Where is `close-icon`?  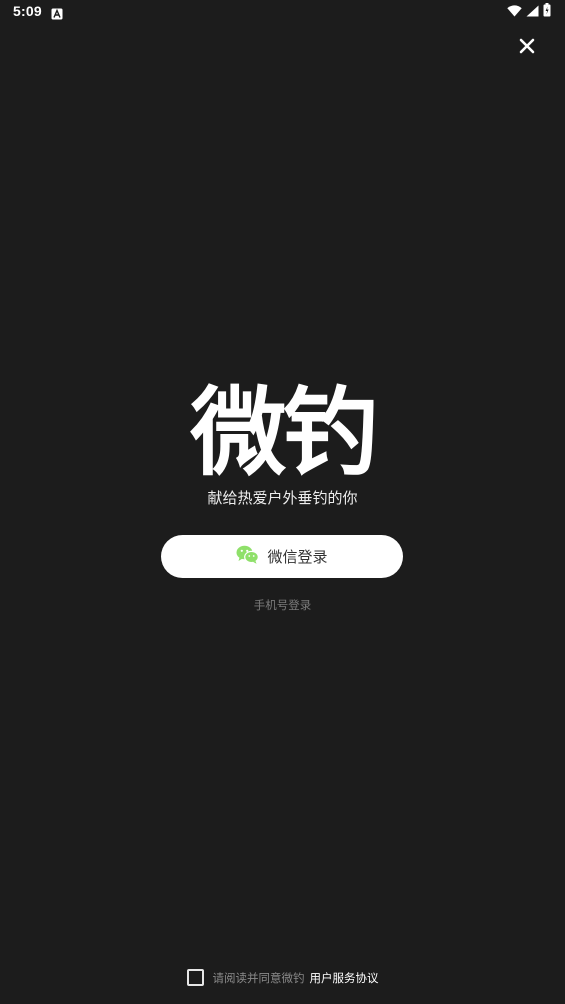
close-icon is located at coordinates (527, 48).